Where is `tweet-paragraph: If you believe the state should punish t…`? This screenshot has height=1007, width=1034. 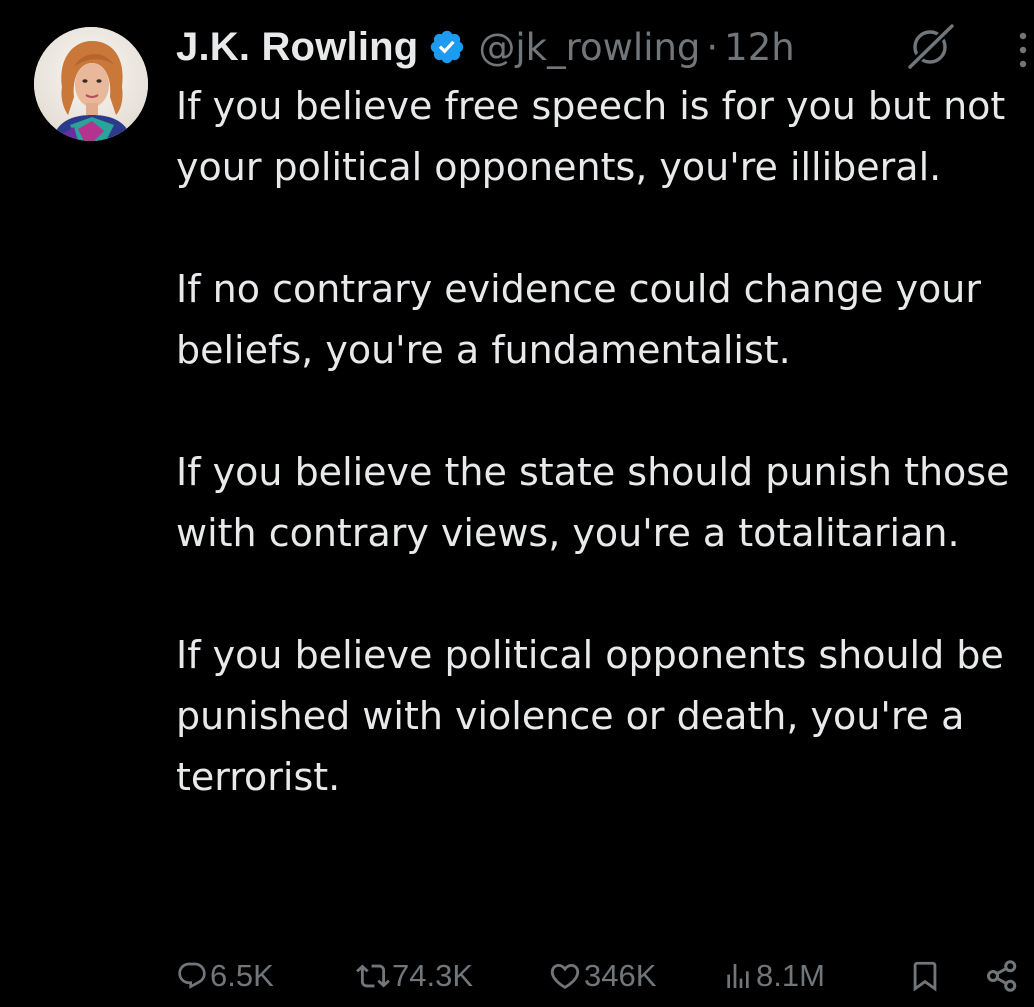
tweet-paragraph: If you believe the state should punish t… is located at coordinates (593, 502).